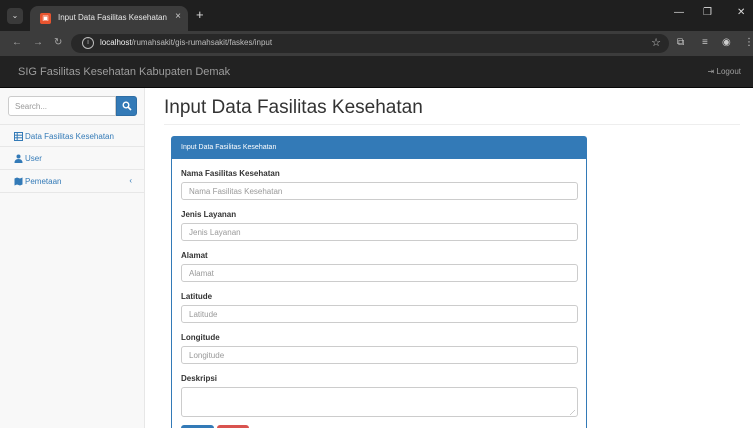  I want to click on sidebar-search, so click(72, 106).